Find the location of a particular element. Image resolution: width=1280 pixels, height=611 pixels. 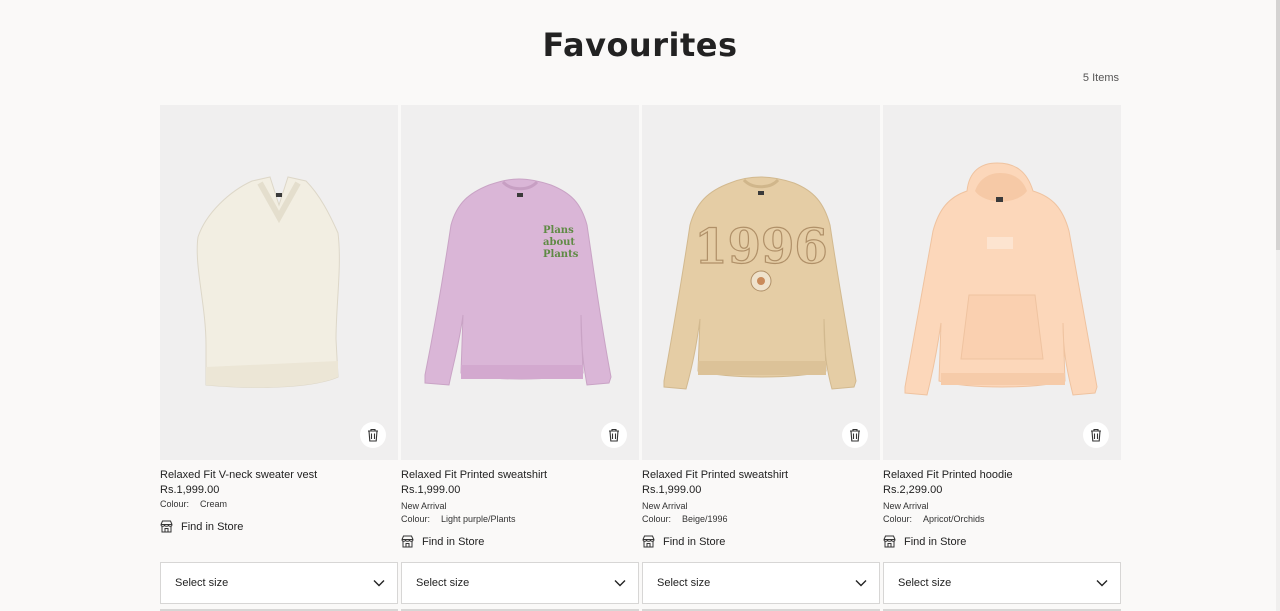

item-count: 5 Items is located at coordinates (1100, 78).